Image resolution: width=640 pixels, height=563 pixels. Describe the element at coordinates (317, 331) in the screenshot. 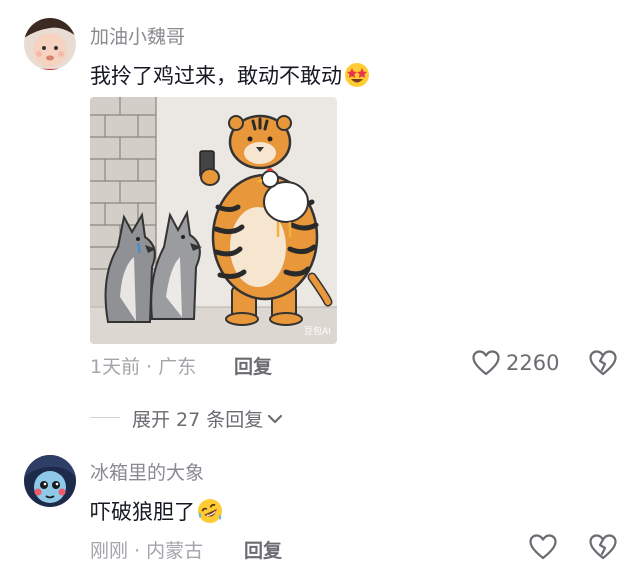

I see `image-watermark: 豆包AI` at that location.